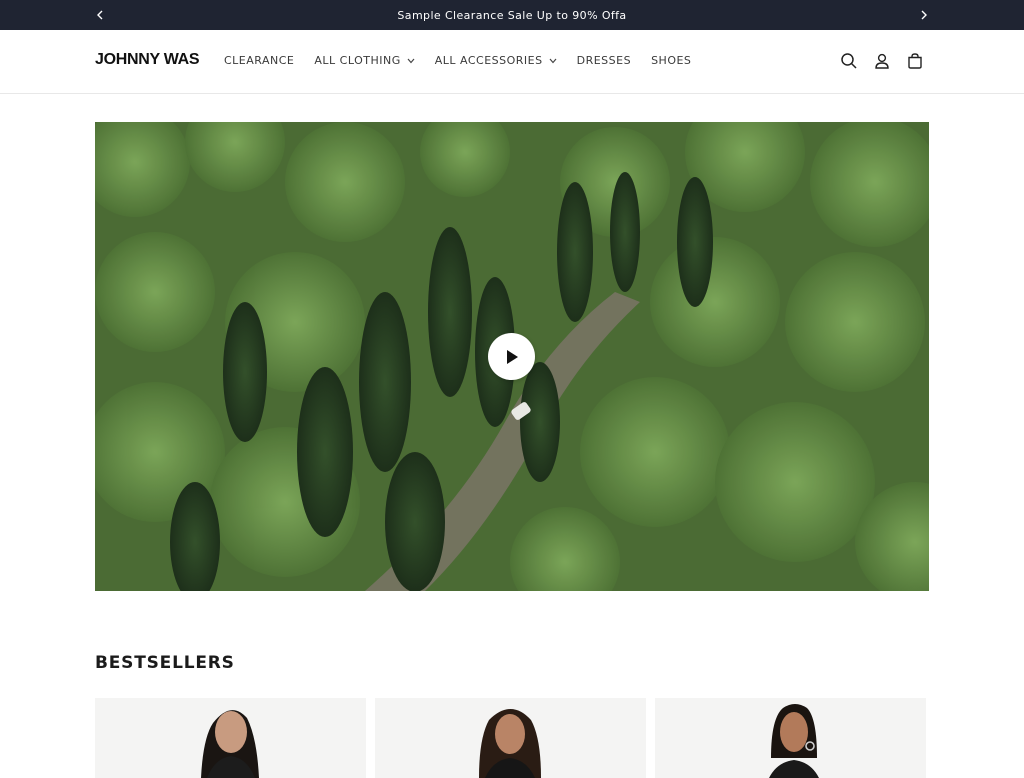  I want to click on account-icon, so click(882, 61).